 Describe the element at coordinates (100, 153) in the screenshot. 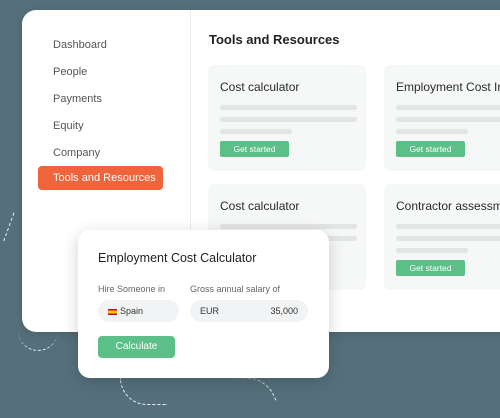

I see `sidebar-item-company: Company` at that location.